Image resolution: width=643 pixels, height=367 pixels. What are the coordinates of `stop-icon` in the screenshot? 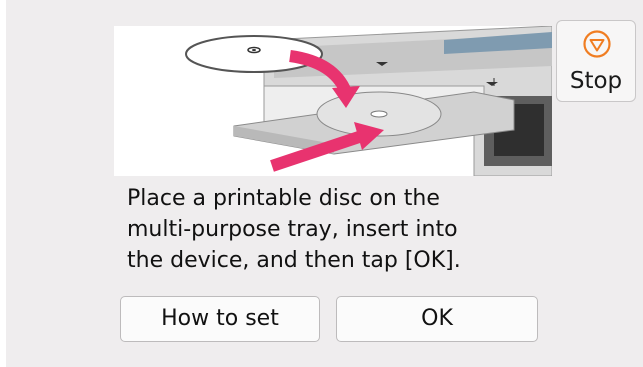 It's located at (597, 44).